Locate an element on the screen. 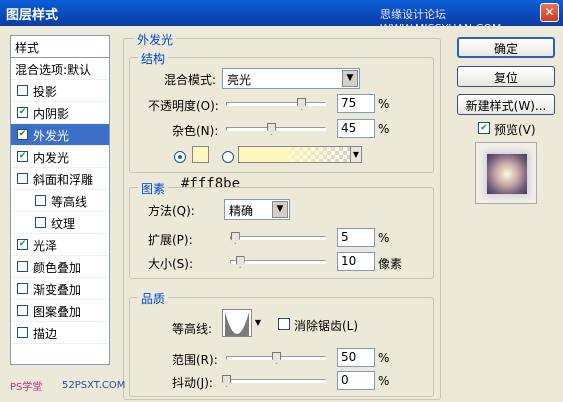  blend-mode-select: 亮光 ▼ is located at coordinates (291, 78).